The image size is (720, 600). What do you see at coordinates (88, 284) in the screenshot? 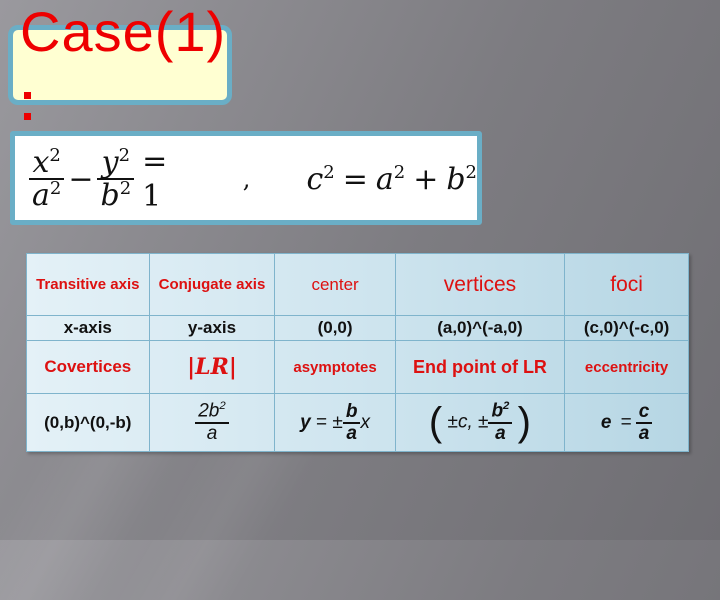
I see `header-transitive-axis: Transitive axis` at bounding box center [88, 284].